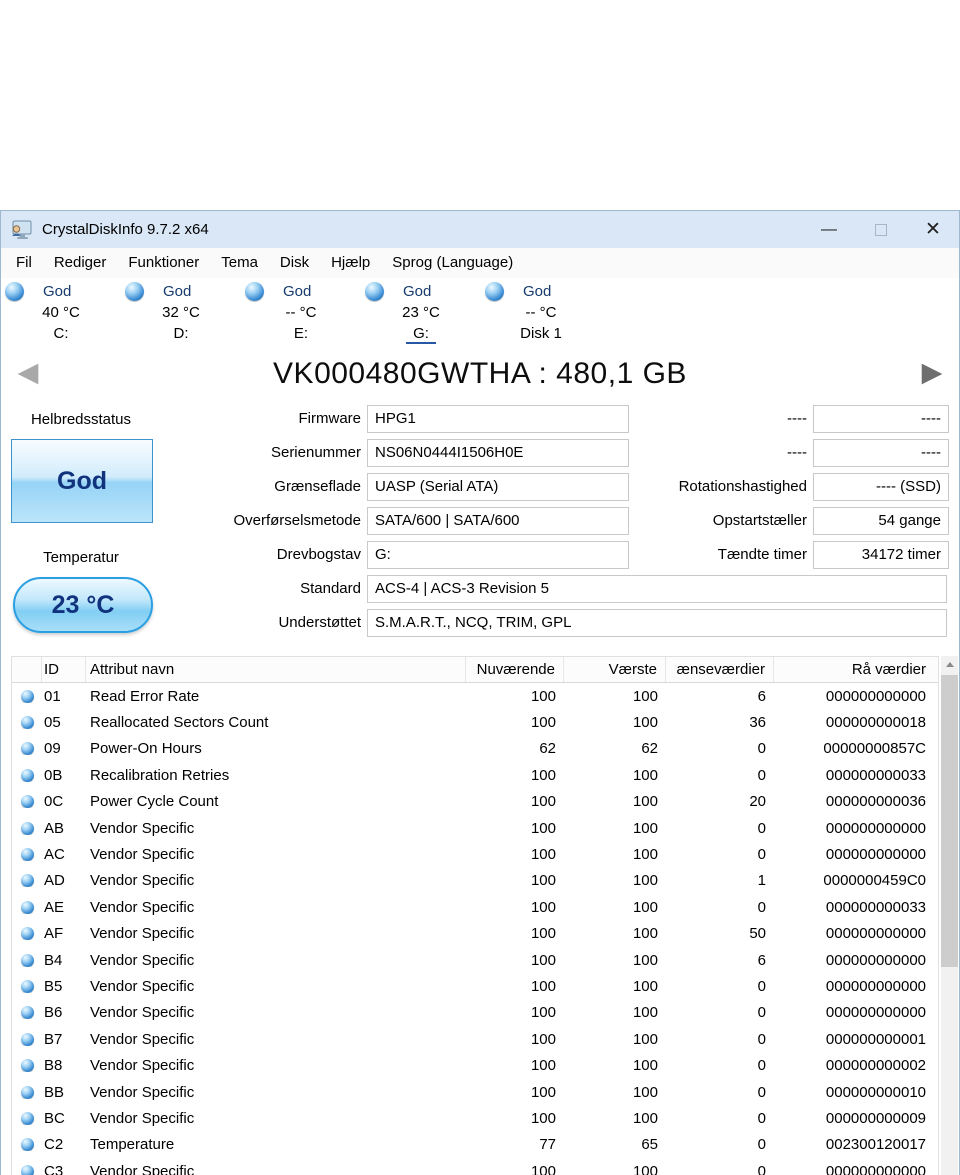  I want to click on app-icon, so click(22, 230).